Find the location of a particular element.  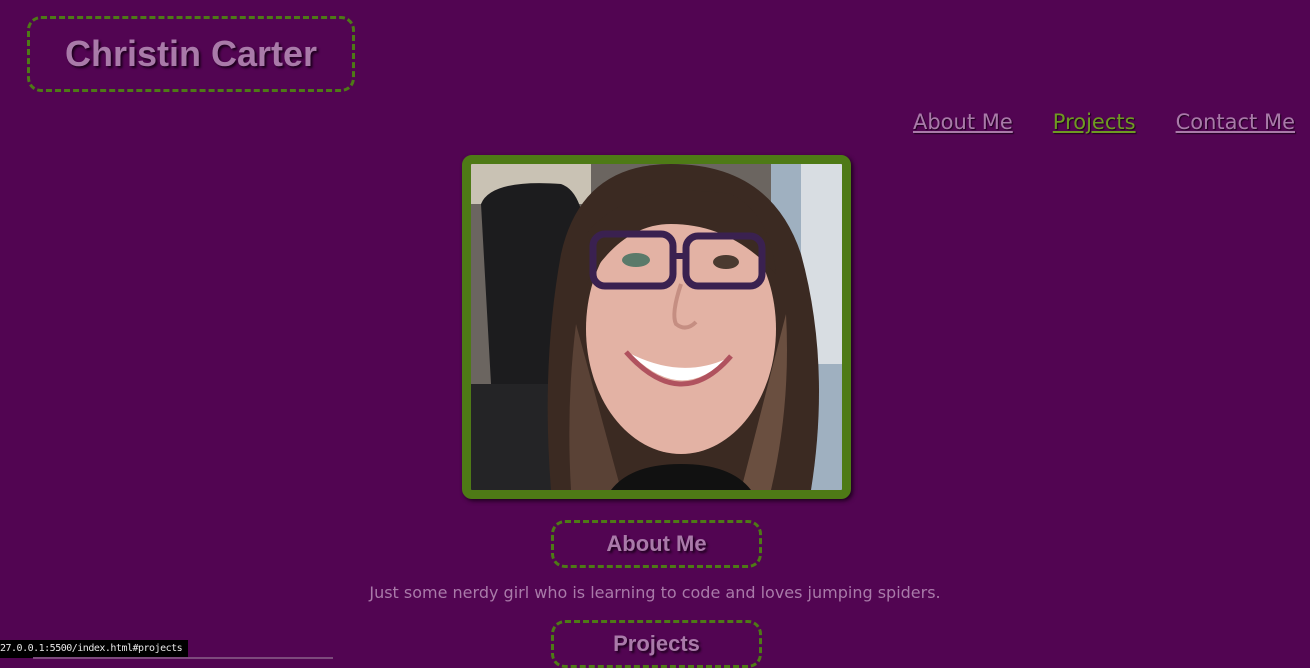

main-nav: About Me Projects Contact Me is located at coordinates (1104, 122).